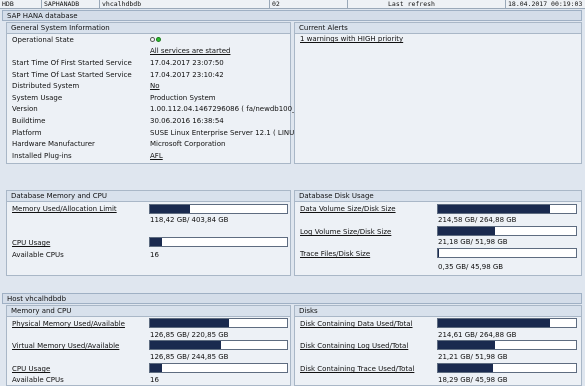  What do you see at coordinates (25, 109) in the screenshot?
I see `version-label: Version` at bounding box center [25, 109].